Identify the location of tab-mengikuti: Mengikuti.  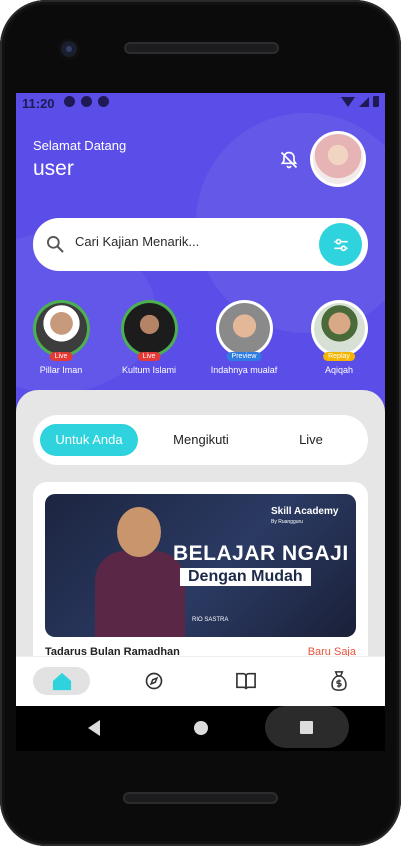
(201, 440).